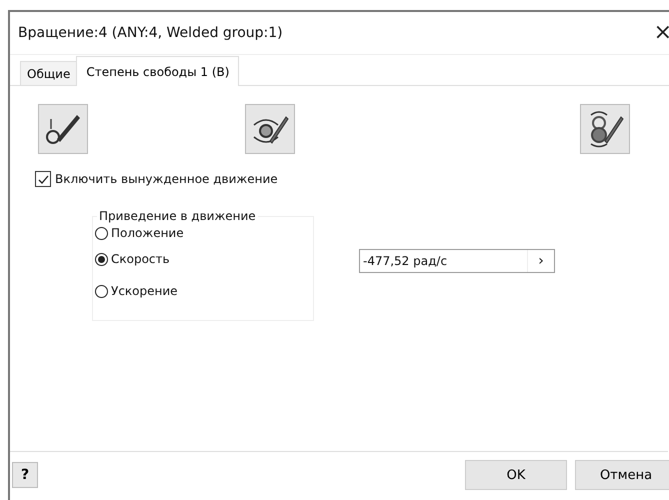 Image resolution: width=669 pixels, height=500 pixels. What do you see at coordinates (659, 33) in the screenshot?
I see `close-button: ×` at bounding box center [659, 33].